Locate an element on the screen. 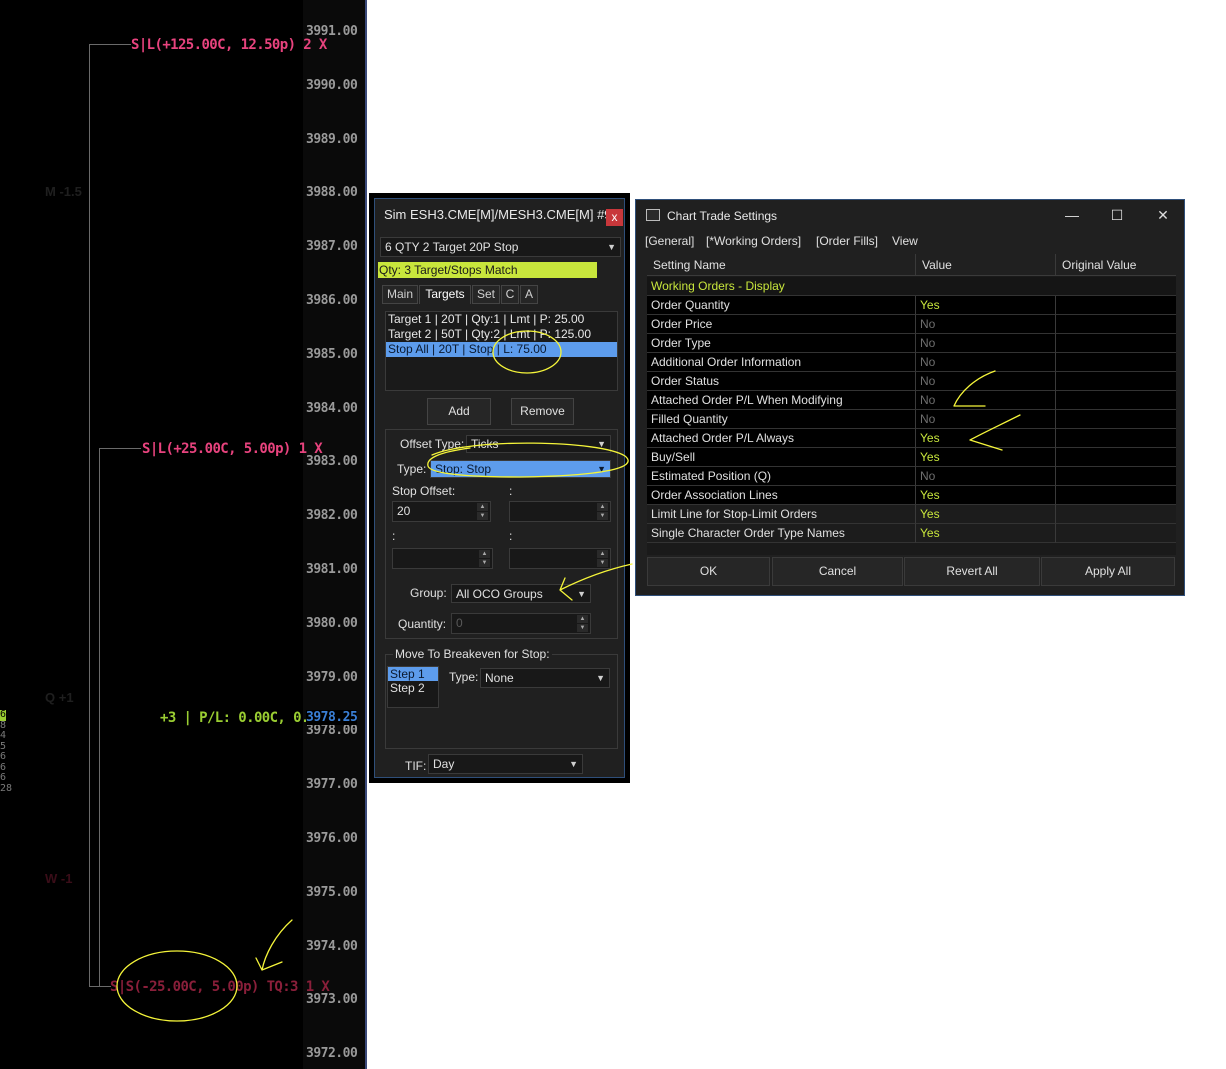 The width and height of the screenshot is (1226, 1069). apply-all-button: Apply All is located at coordinates (1108, 571).